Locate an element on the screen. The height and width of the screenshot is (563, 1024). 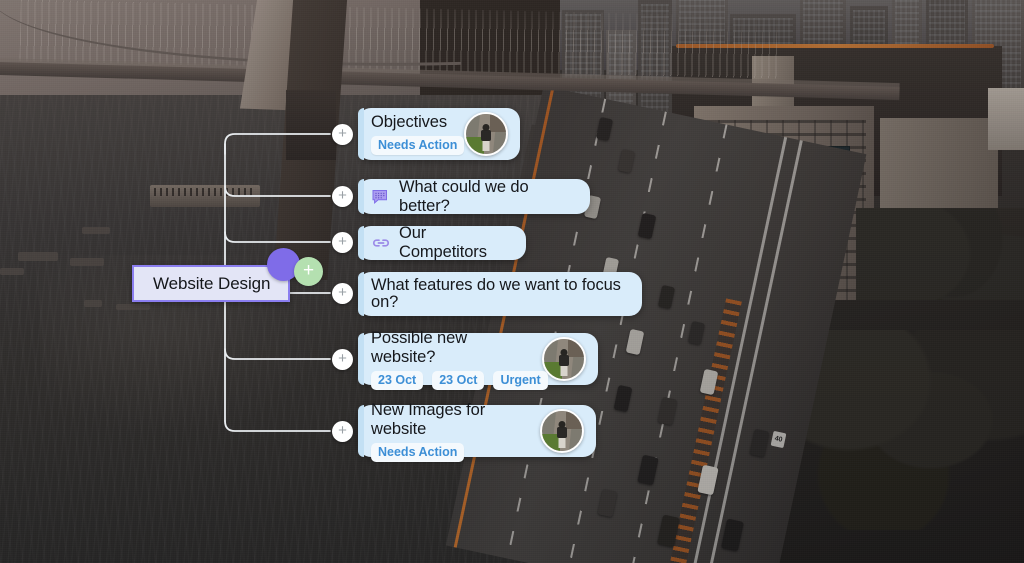
date-chip-due: 23 Oct is located at coordinates (458, 380).